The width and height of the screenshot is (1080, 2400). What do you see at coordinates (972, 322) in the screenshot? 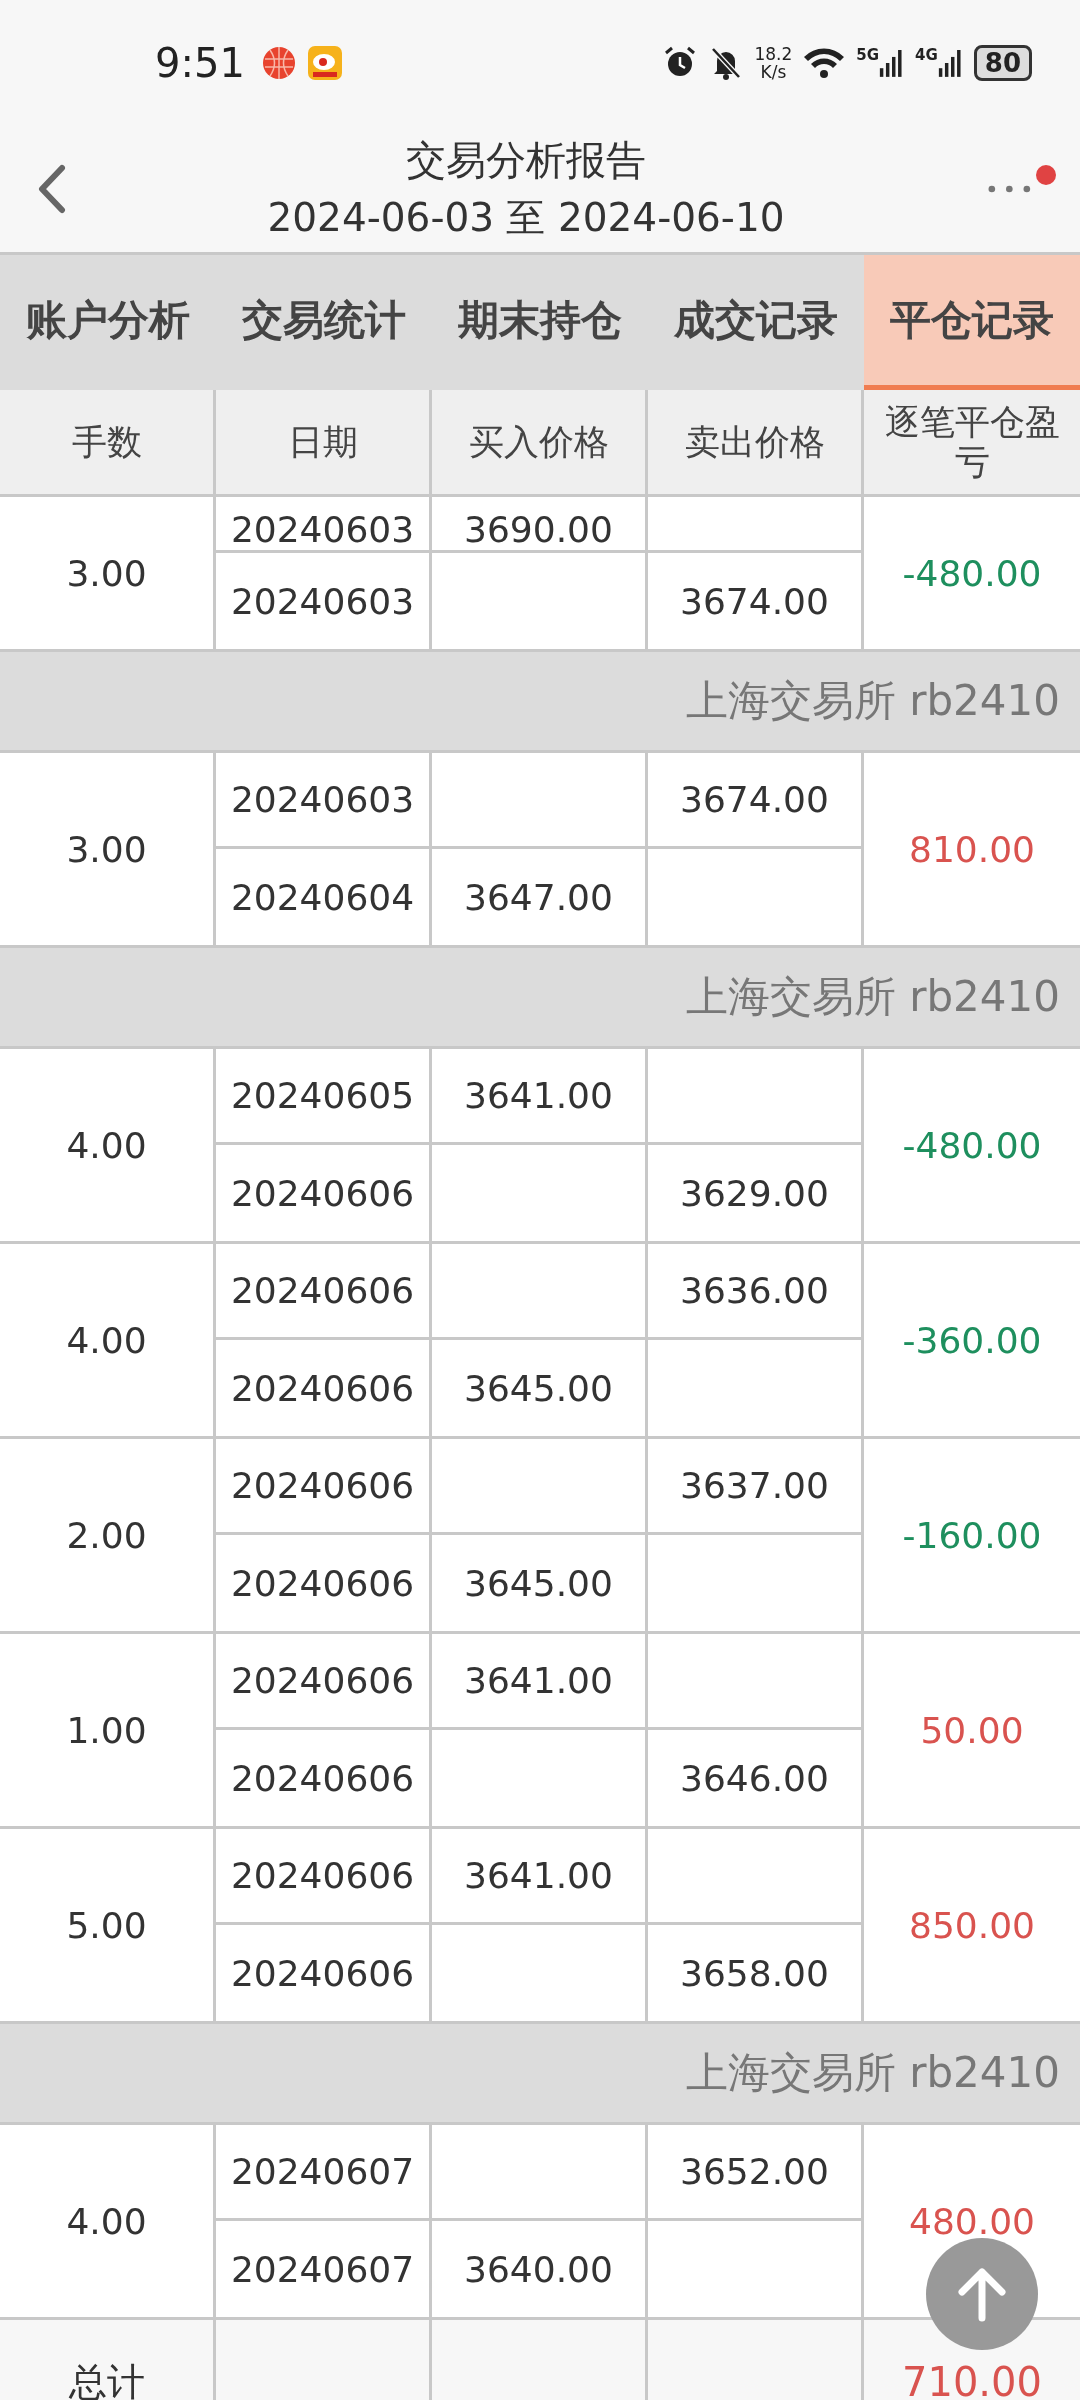
I see `tab: 平仓记录` at bounding box center [972, 322].